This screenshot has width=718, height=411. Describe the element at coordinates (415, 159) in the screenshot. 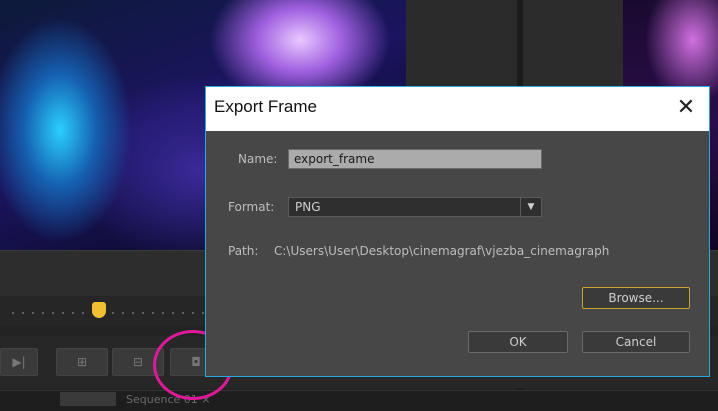

I see `name-field` at that location.